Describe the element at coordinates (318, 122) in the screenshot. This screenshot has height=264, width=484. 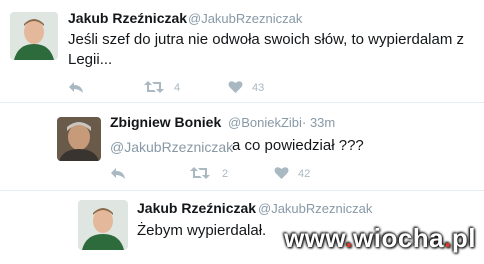
I see `tweet-time: · 33m` at that location.